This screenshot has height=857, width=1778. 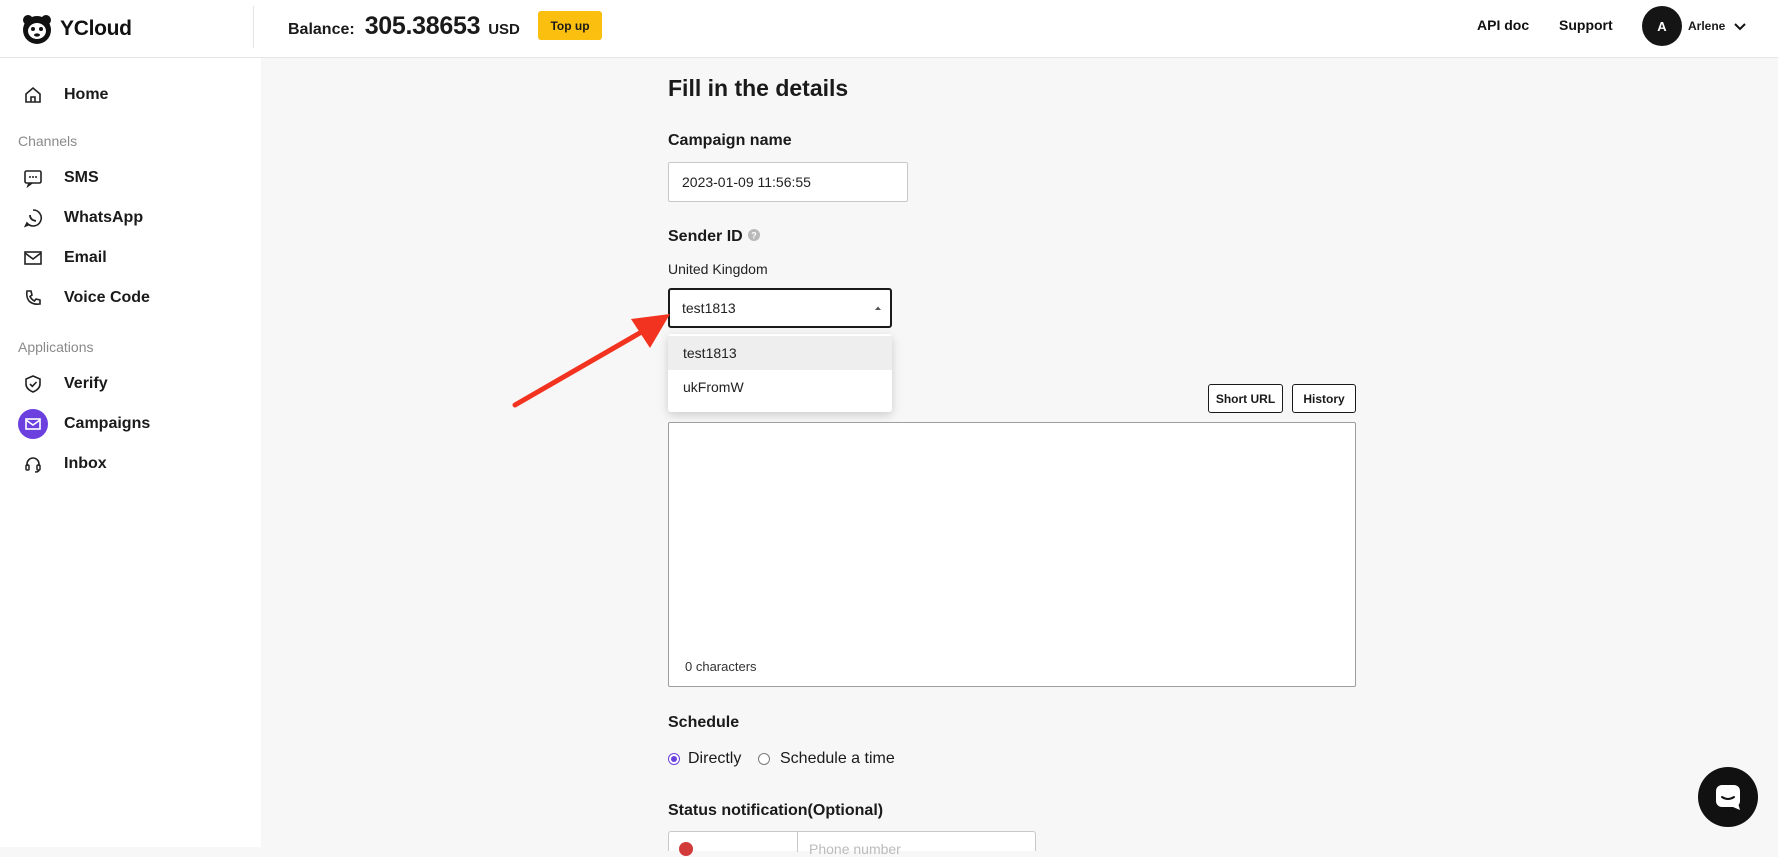 What do you see at coordinates (878, 308) in the screenshot?
I see `caret-up-icon` at bounding box center [878, 308].